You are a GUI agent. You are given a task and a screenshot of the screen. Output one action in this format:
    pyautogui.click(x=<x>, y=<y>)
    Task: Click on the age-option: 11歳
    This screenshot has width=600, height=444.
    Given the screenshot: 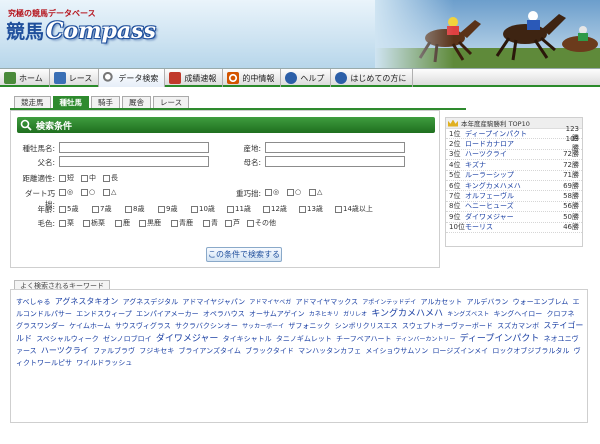 What is the action you would take?
    pyautogui.click(x=239, y=209)
    